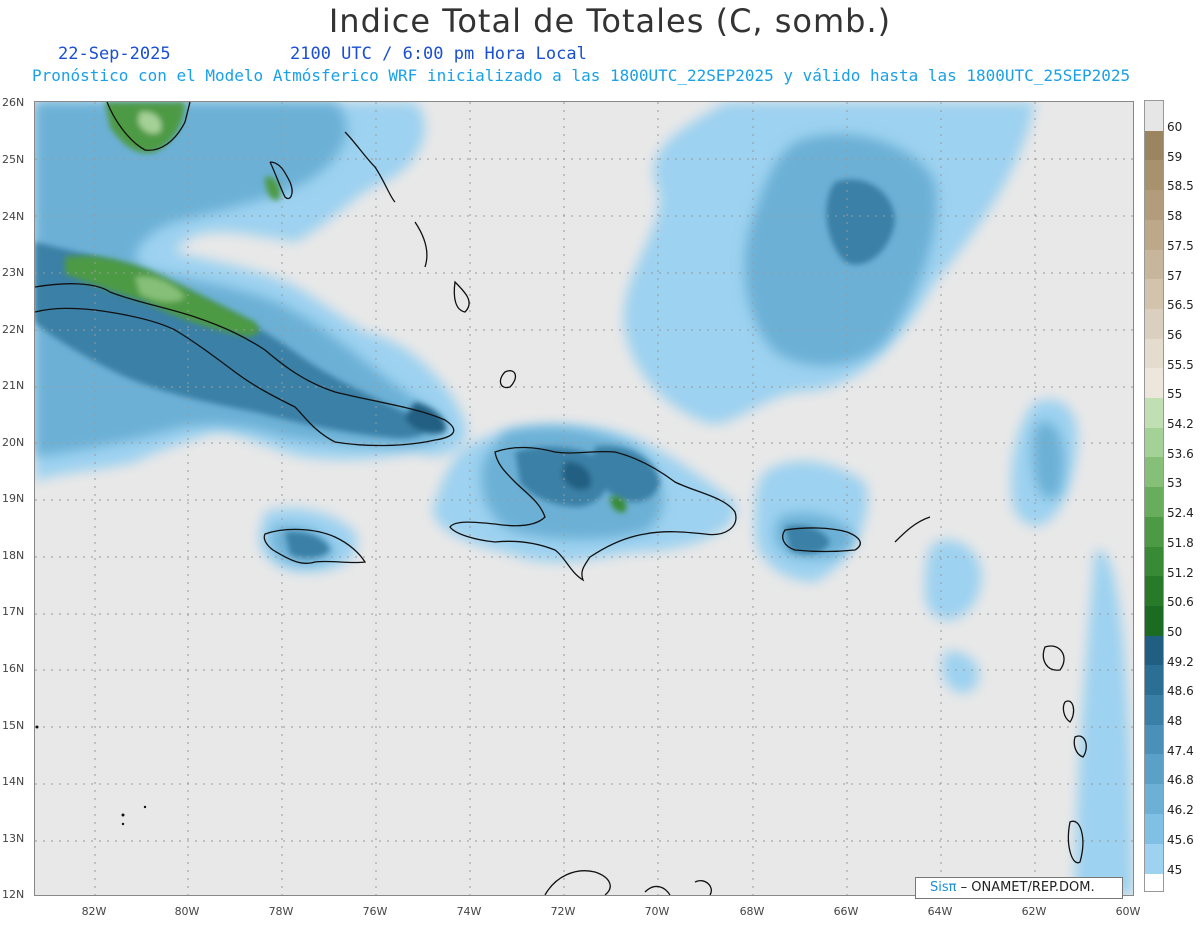 This screenshot has width=1200, height=927. What do you see at coordinates (846, 911) in the screenshot?
I see `lon-label: 66W` at bounding box center [846, 911].